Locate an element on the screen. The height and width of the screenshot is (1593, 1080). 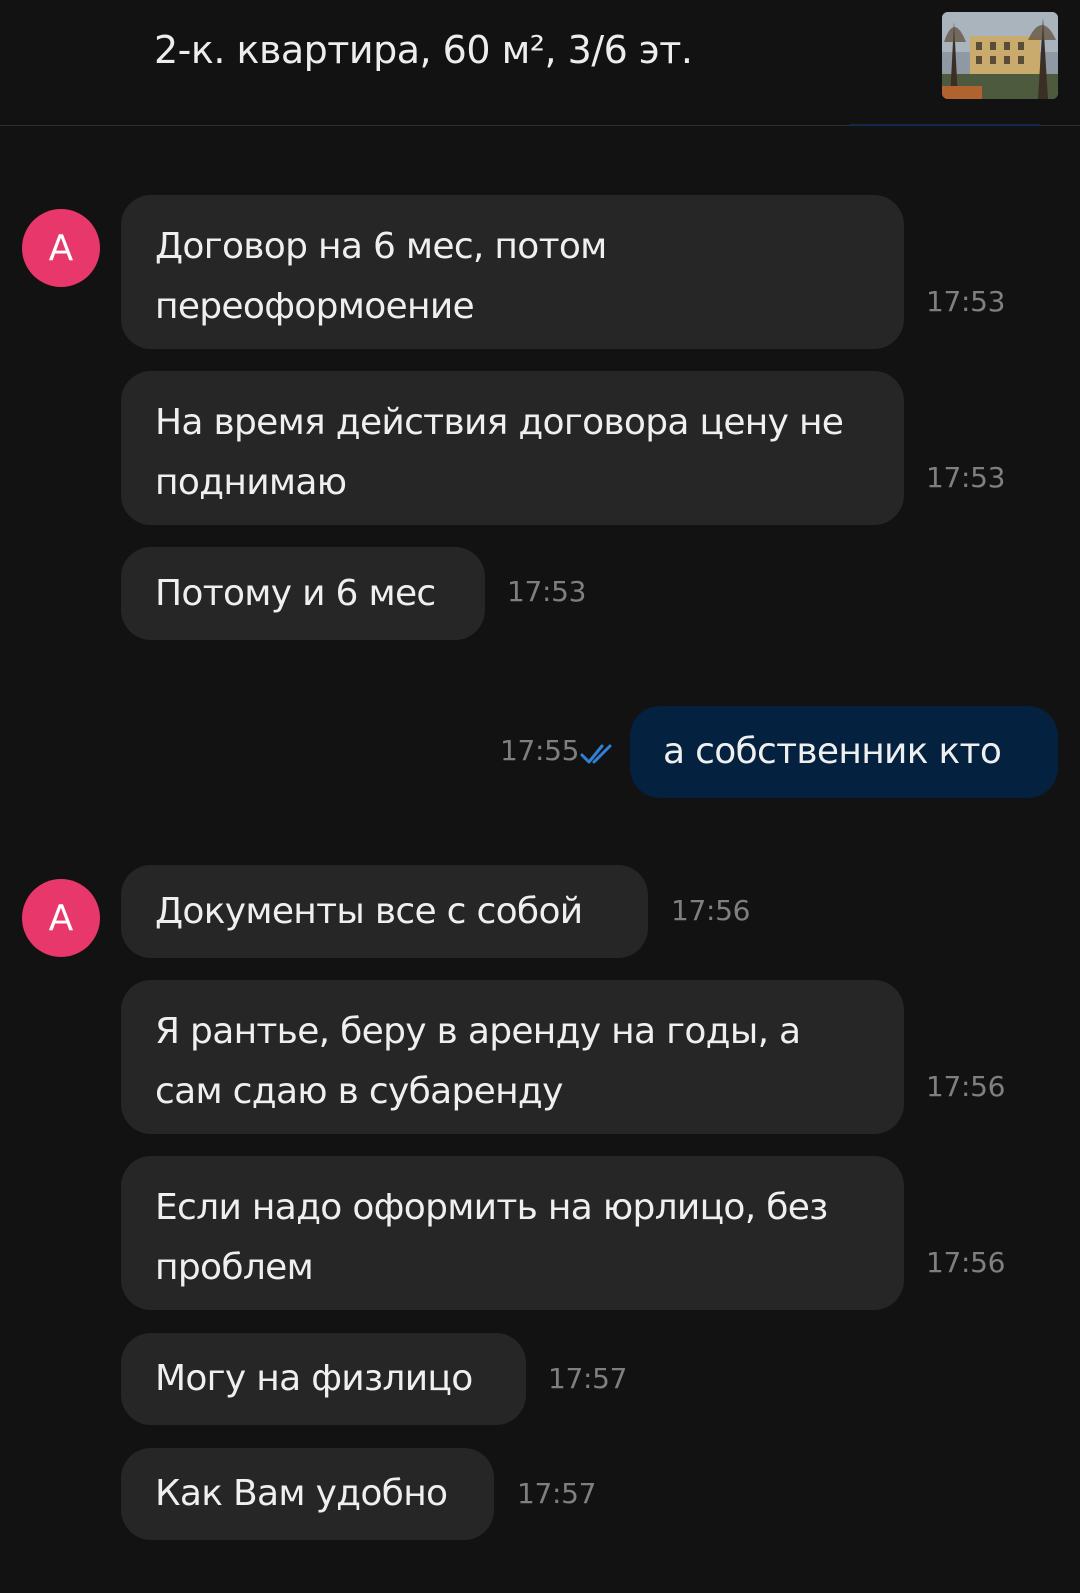
listing-photo-image is located at coordinates (1000, 55).